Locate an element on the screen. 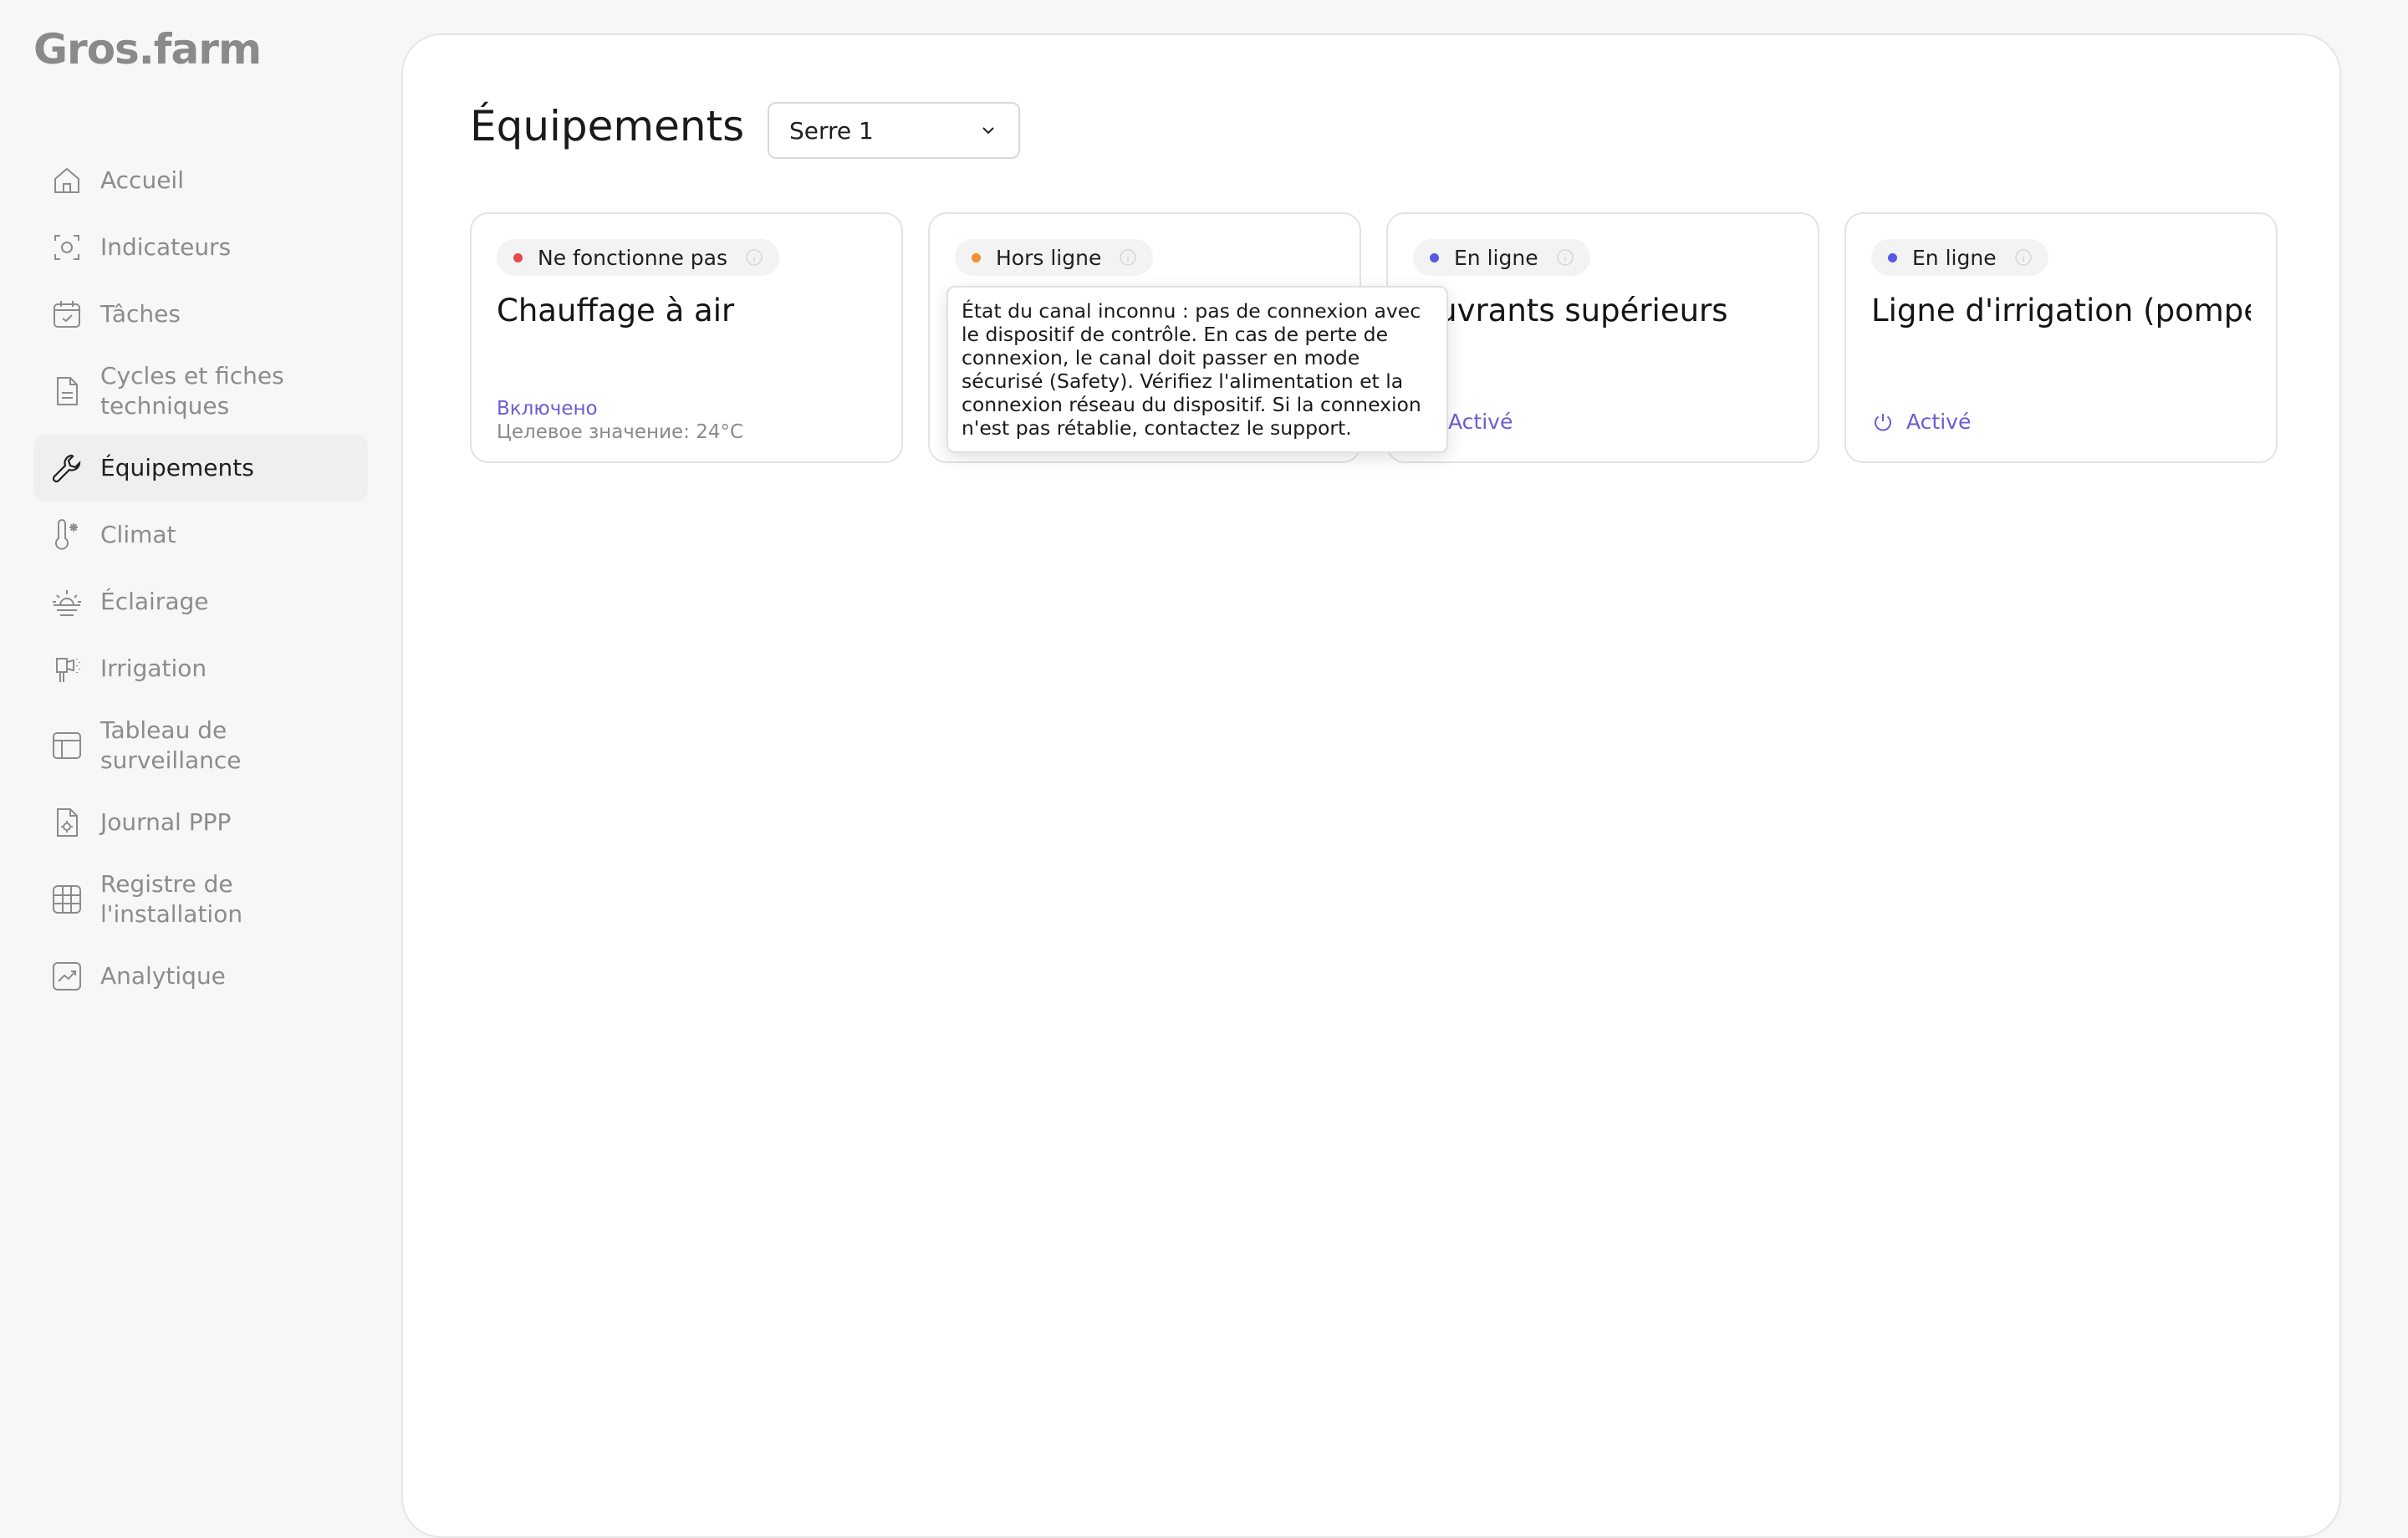 The image size is (2408, 1538). home-icon is located at coordinates (67, 181).